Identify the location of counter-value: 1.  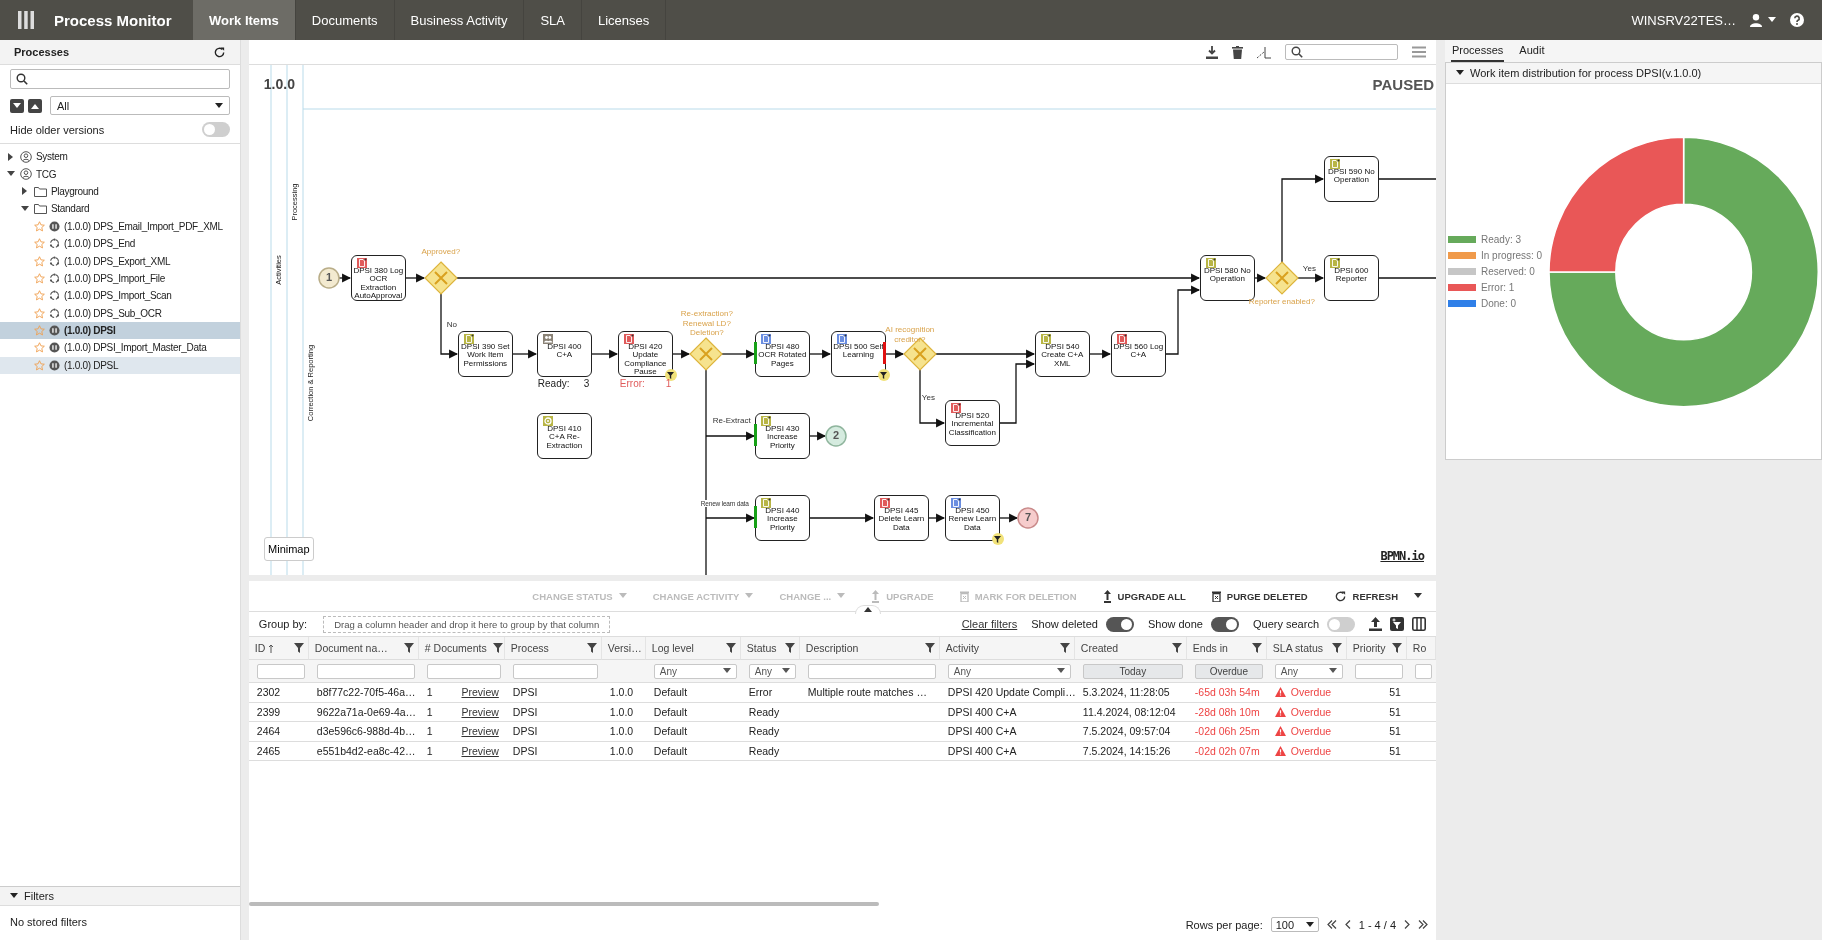
(668, 383).